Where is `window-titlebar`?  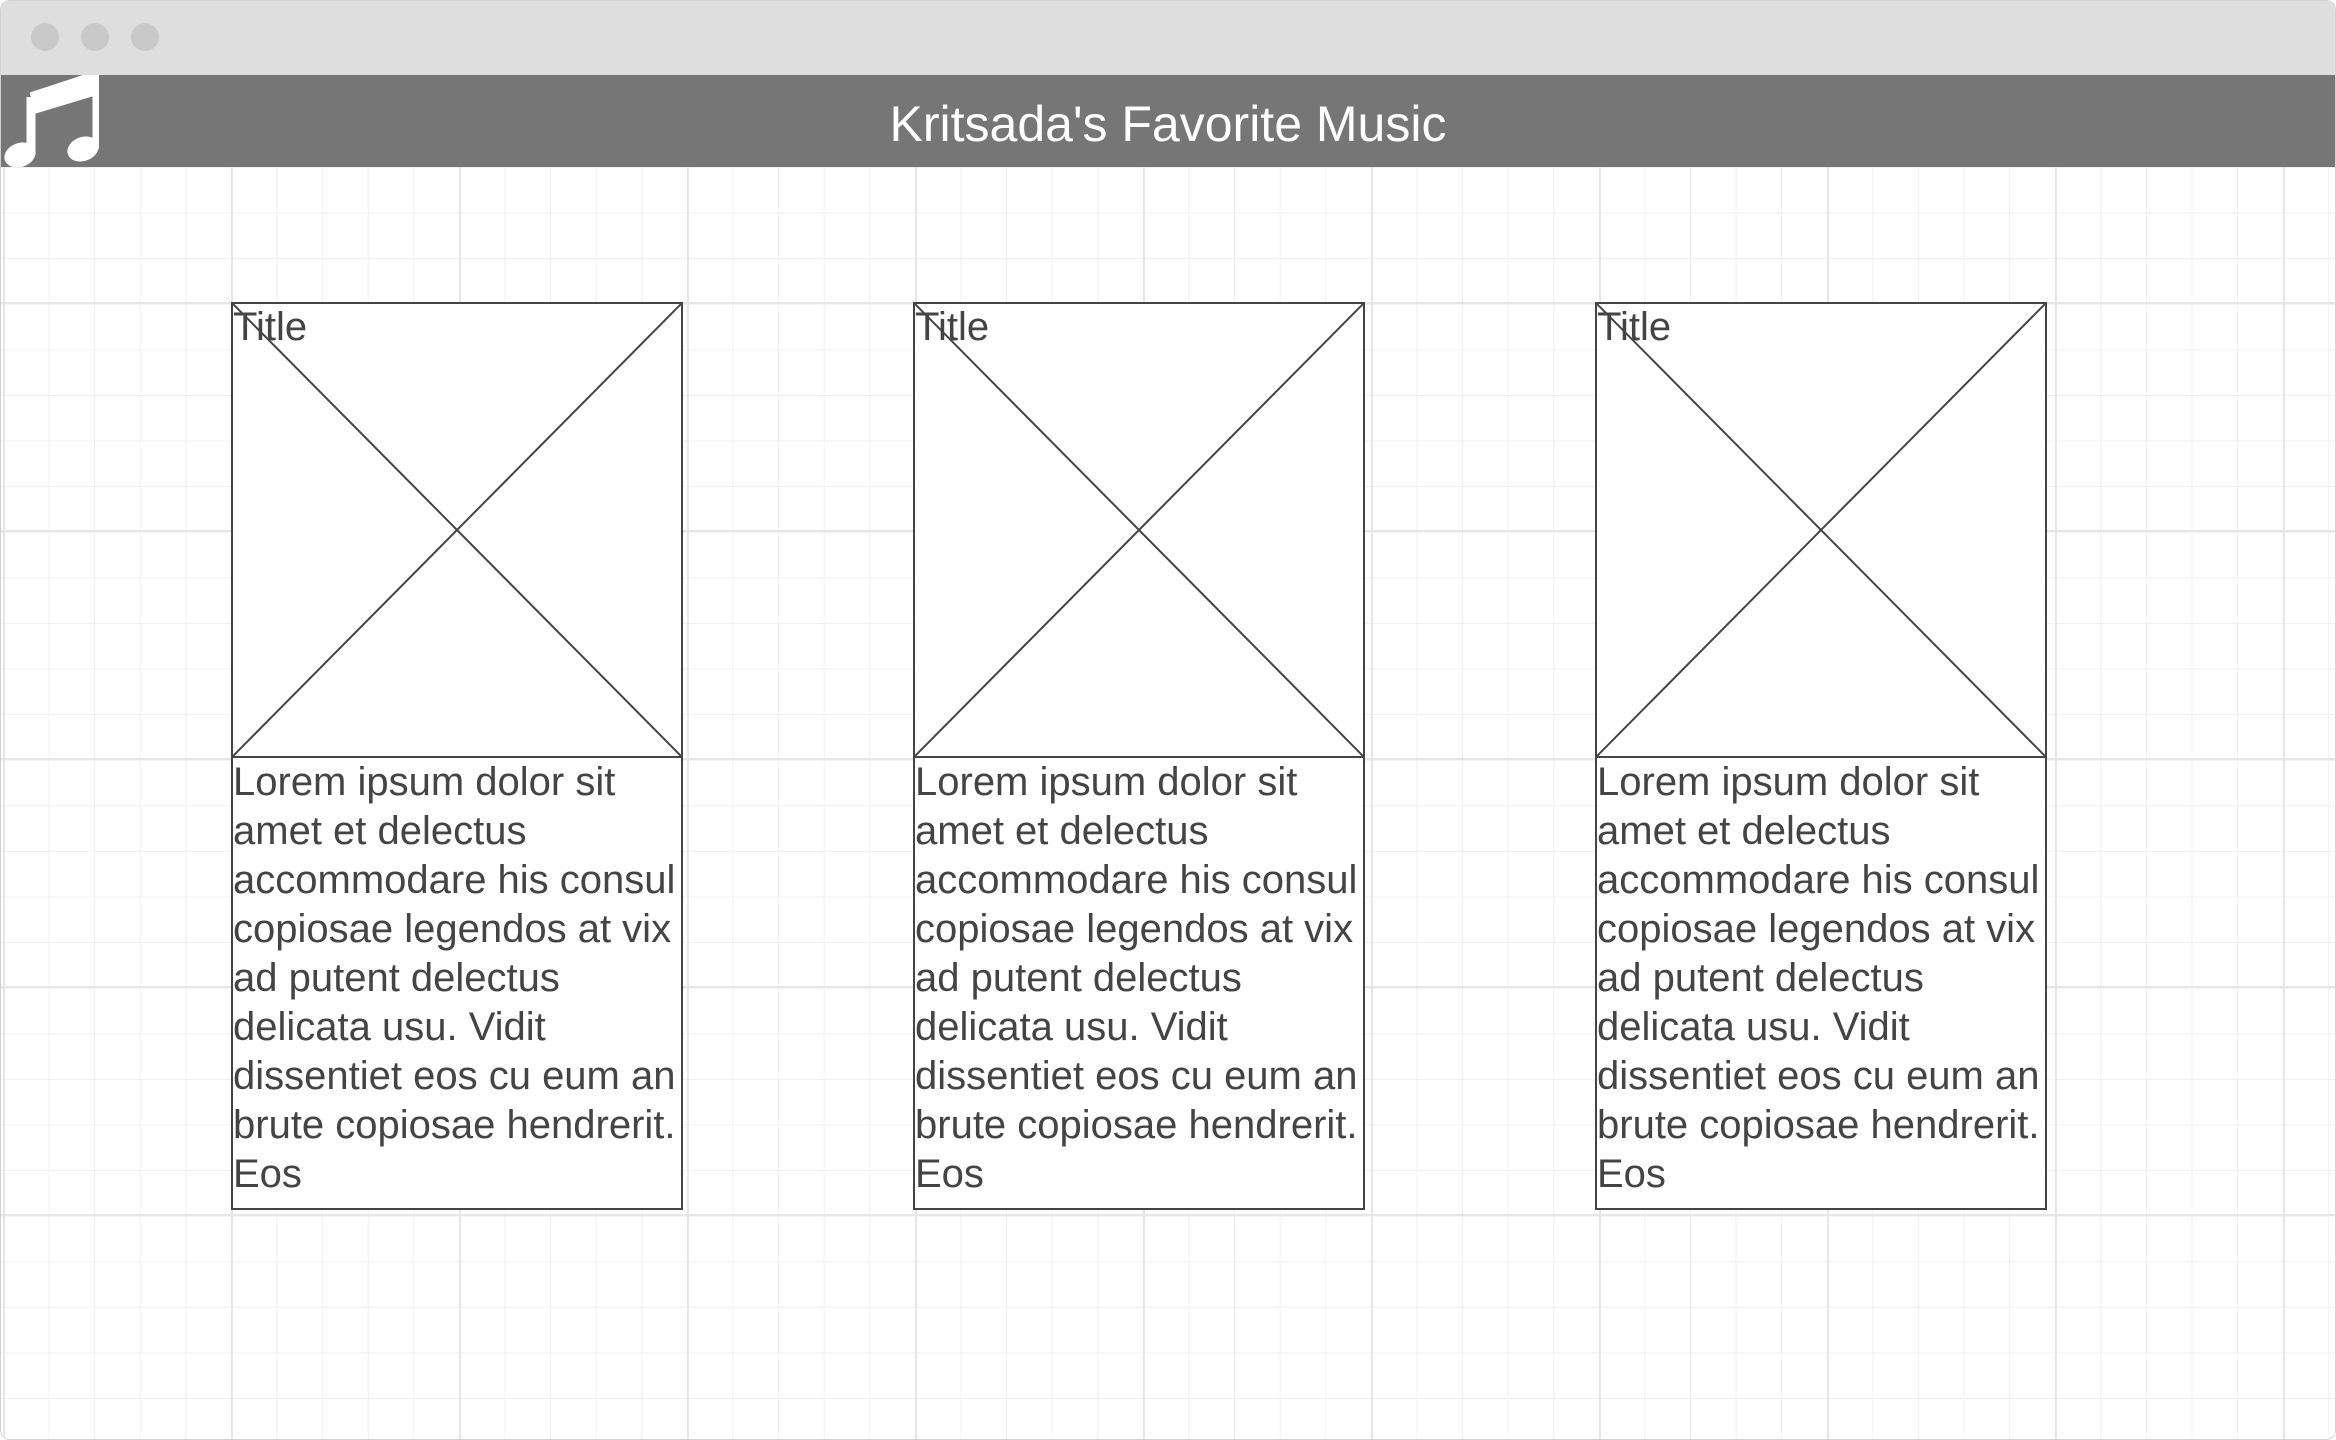 window-titlebar is located at coordinates (1168, 38).